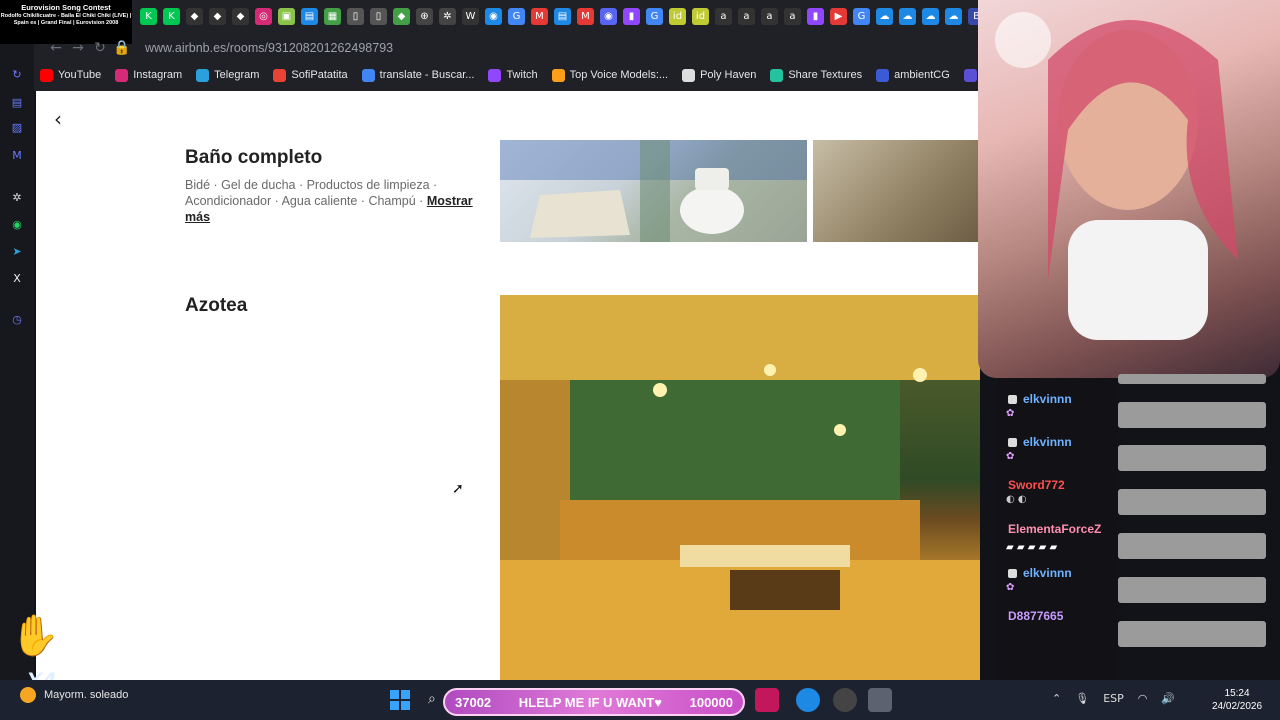 This screenshot has height=720, width=1280. What do you see at coordinates (1010, 456) in the screenshot?
I see `emote-icon: ✿` at bounding box center [1010, 456].